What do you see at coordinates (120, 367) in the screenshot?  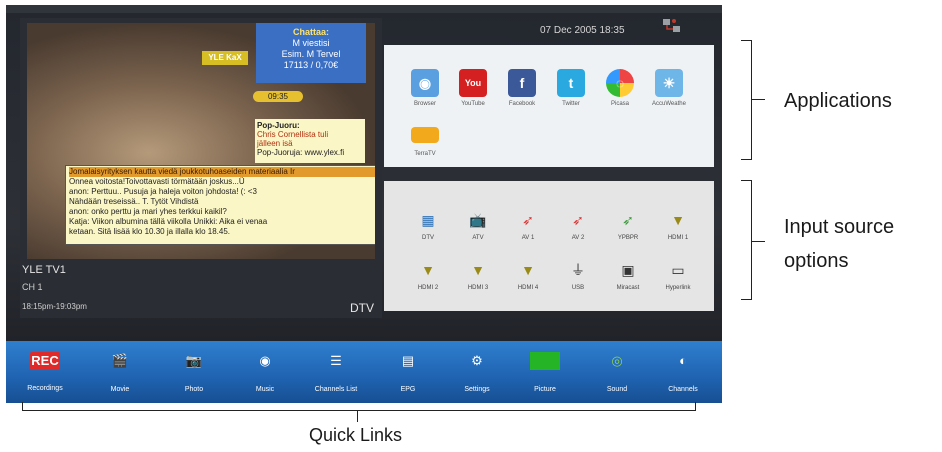 I see `quicklink-movie: 🎬 Movie` at bounding box center [120, 367].